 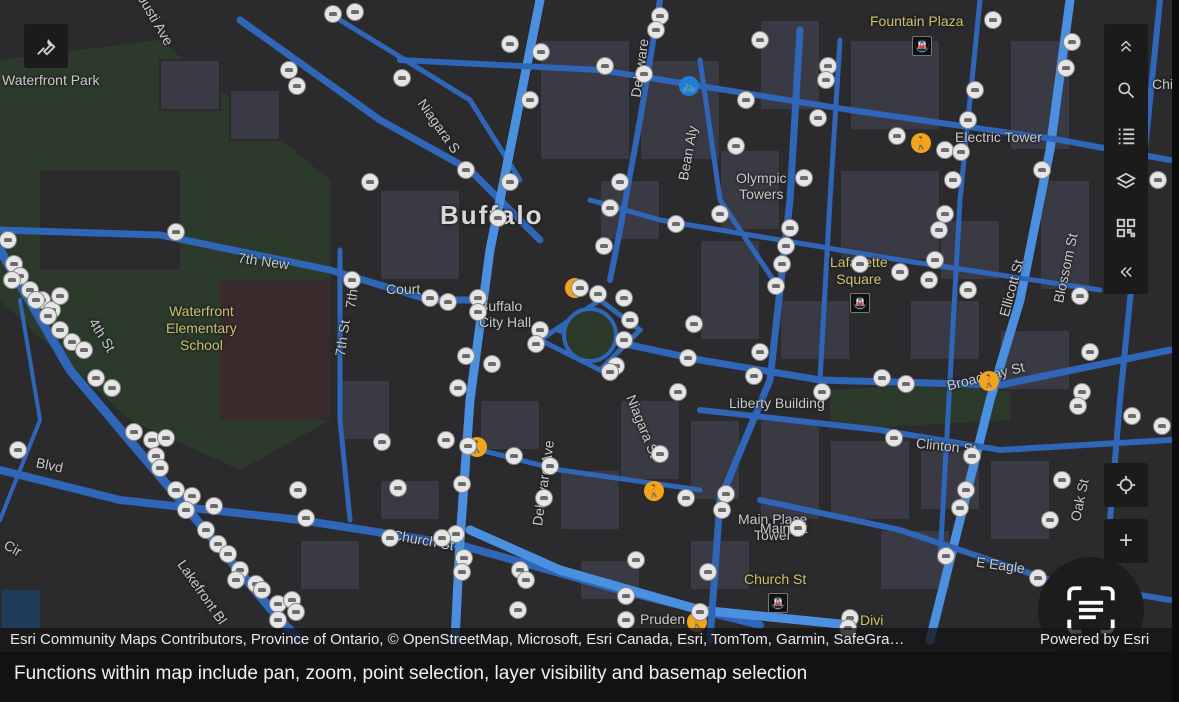 What do you see at coordinates (689, 86) in the screenshot?
I see `bike-share-marker: 🚲` at bounding box center [689, 86].